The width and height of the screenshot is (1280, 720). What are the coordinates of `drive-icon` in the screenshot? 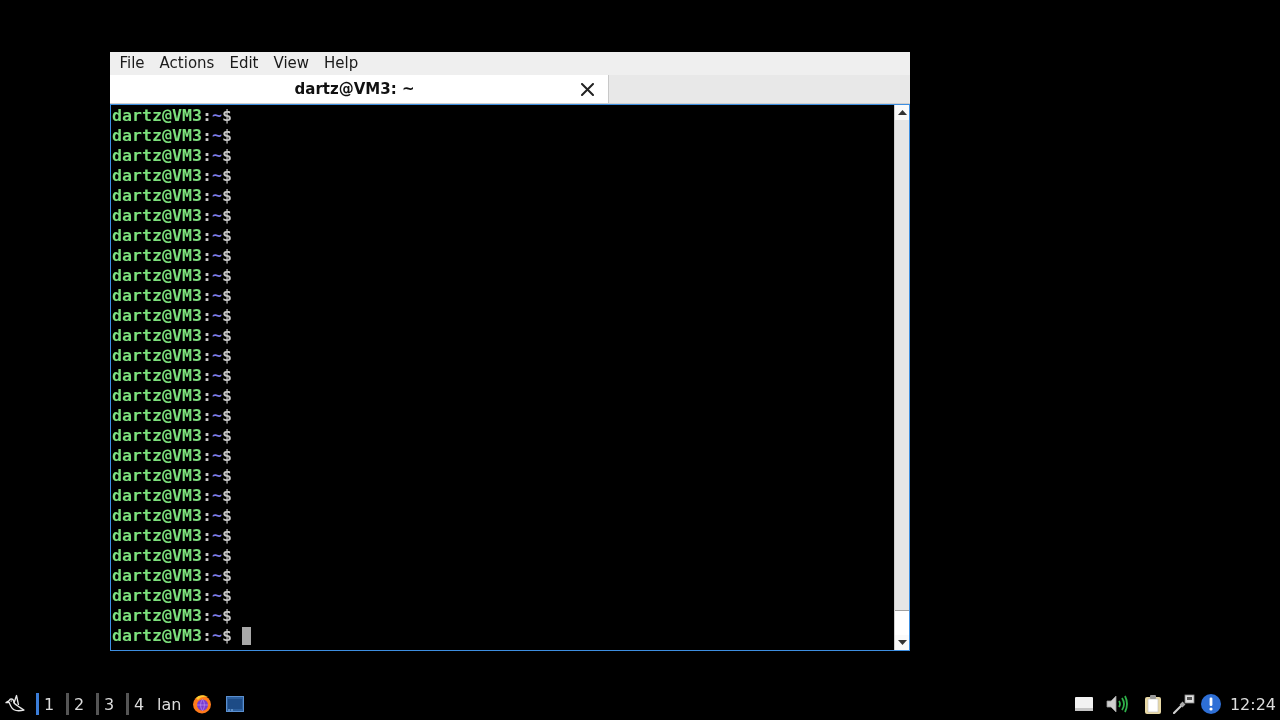 It's located at (1083, 704).